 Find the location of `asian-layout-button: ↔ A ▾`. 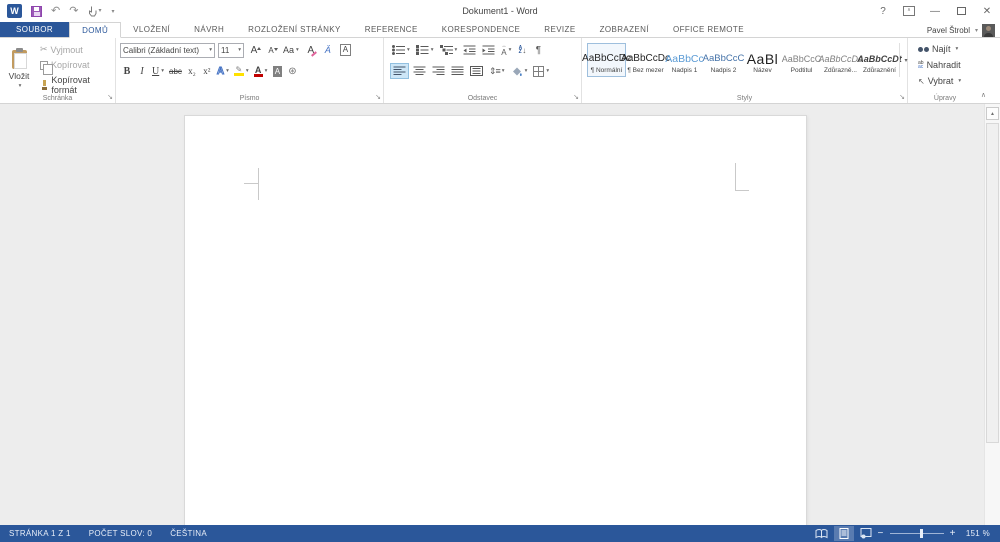

asian-layout-button: ↔ A ▾ is located at coordinates (506, 50).